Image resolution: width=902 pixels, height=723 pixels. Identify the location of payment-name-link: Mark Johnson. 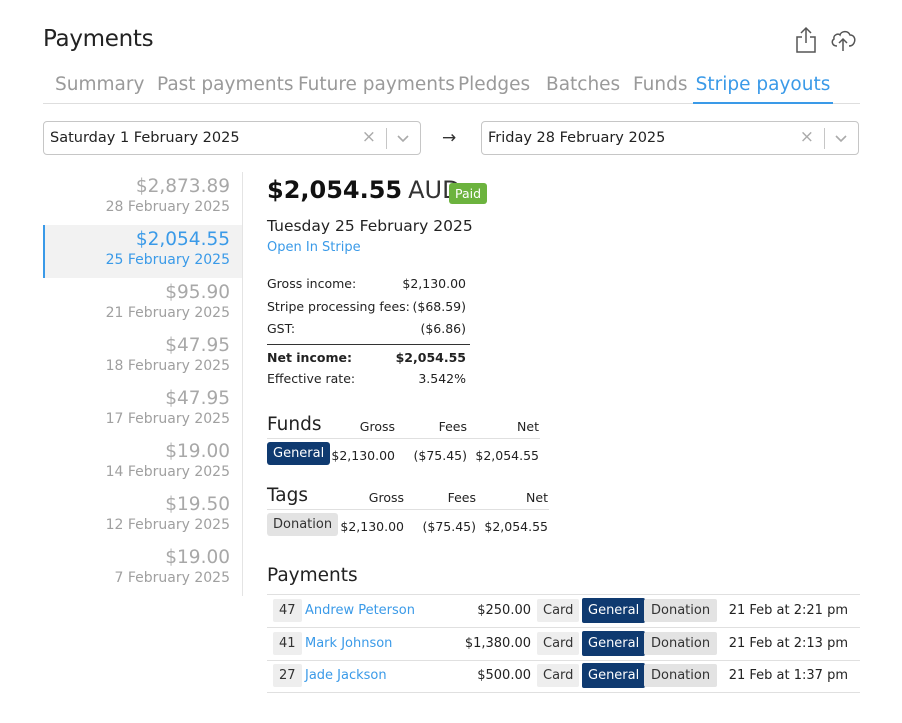
(348, 643).